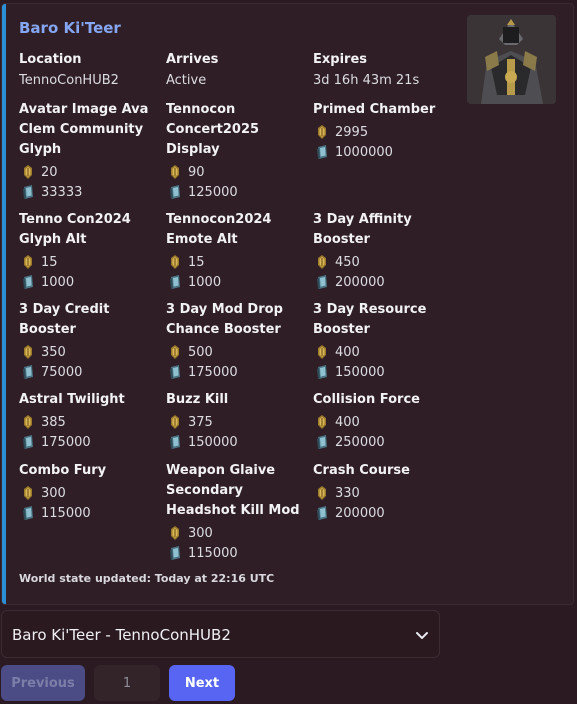  I want to click on item-name: 3 Day Resource, so click(370, 309).